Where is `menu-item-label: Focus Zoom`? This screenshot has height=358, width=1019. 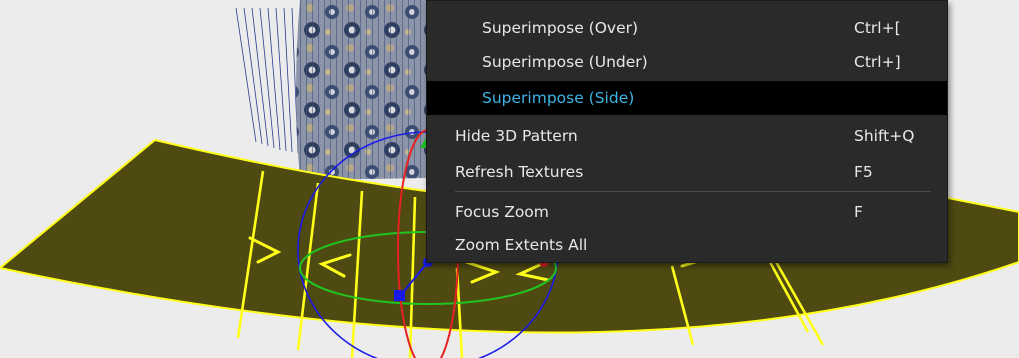
menu-item-label: Focus Zoom is located at coordinates (502, 212).